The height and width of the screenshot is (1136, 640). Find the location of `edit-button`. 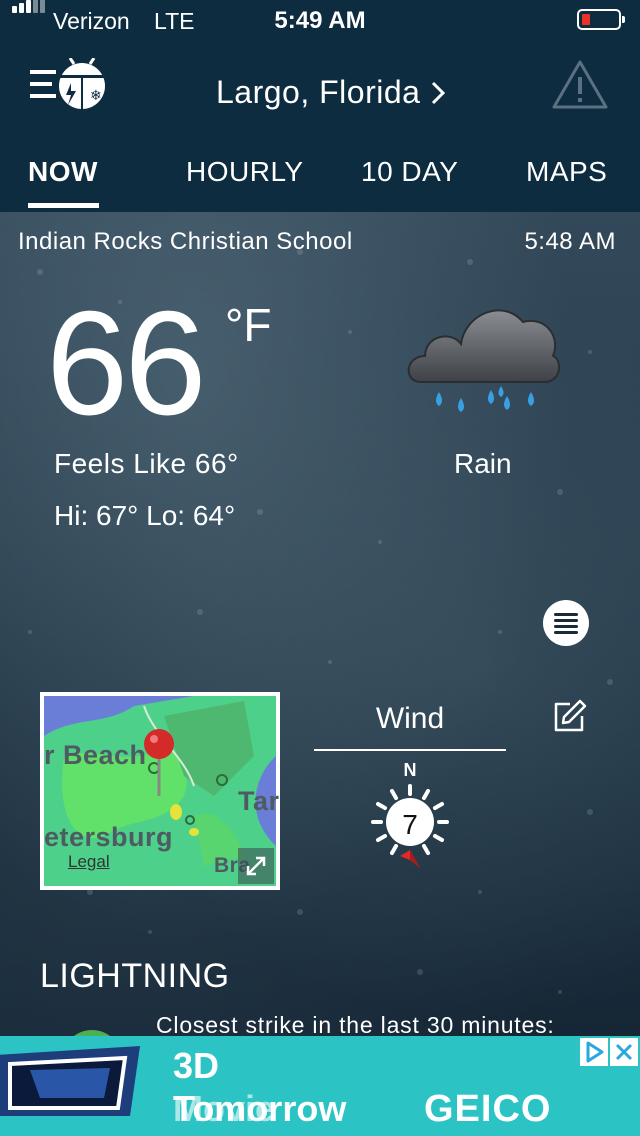

edit-button is located at coordinates (569, 717).